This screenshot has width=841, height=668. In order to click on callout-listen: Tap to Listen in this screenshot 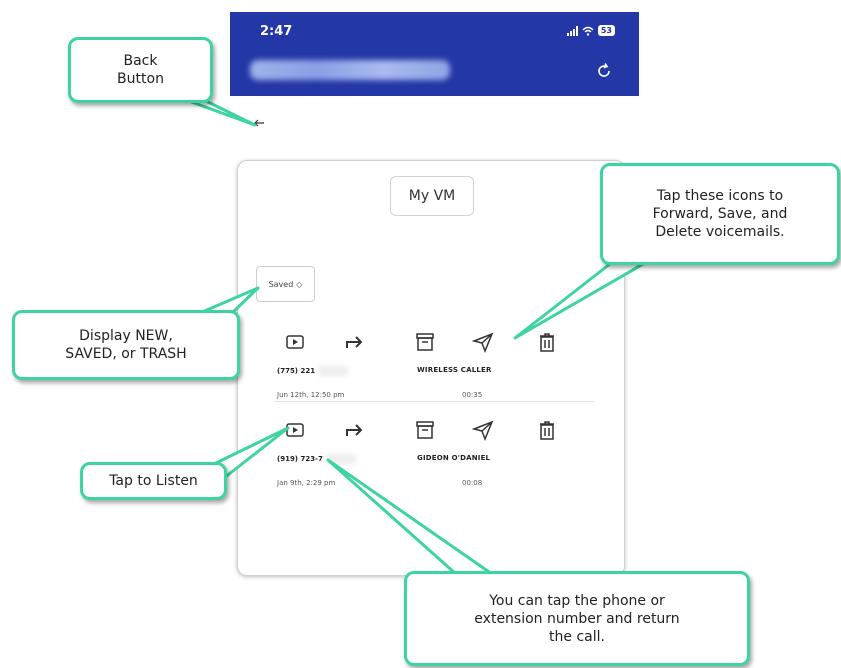, I will do `click(153, 481)`.